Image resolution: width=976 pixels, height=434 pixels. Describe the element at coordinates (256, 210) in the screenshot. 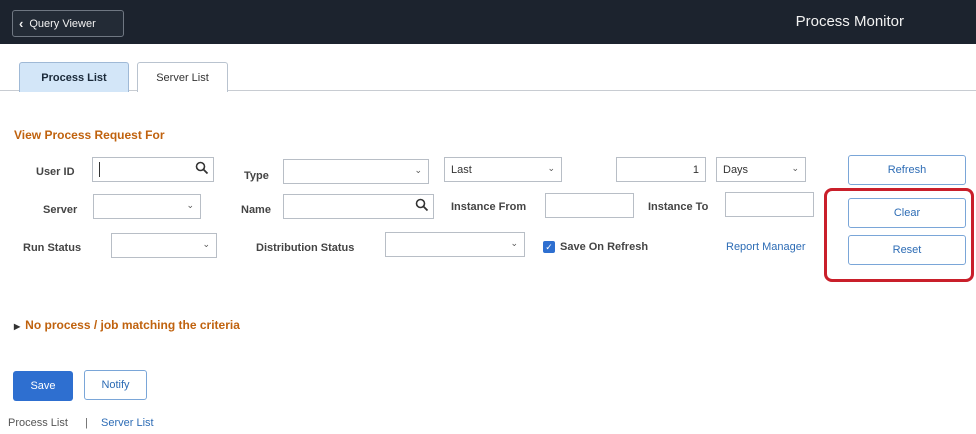

I see `name-label: Name` at that location.